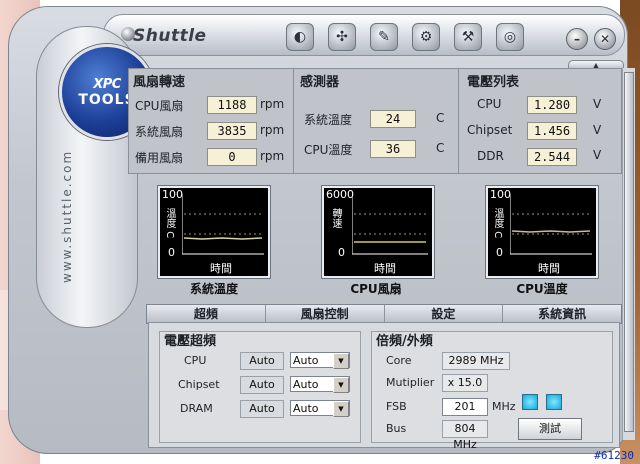 This screenshot has width=640, height=464. I want to click on wrench-icon: ✎, so click(384, 37).